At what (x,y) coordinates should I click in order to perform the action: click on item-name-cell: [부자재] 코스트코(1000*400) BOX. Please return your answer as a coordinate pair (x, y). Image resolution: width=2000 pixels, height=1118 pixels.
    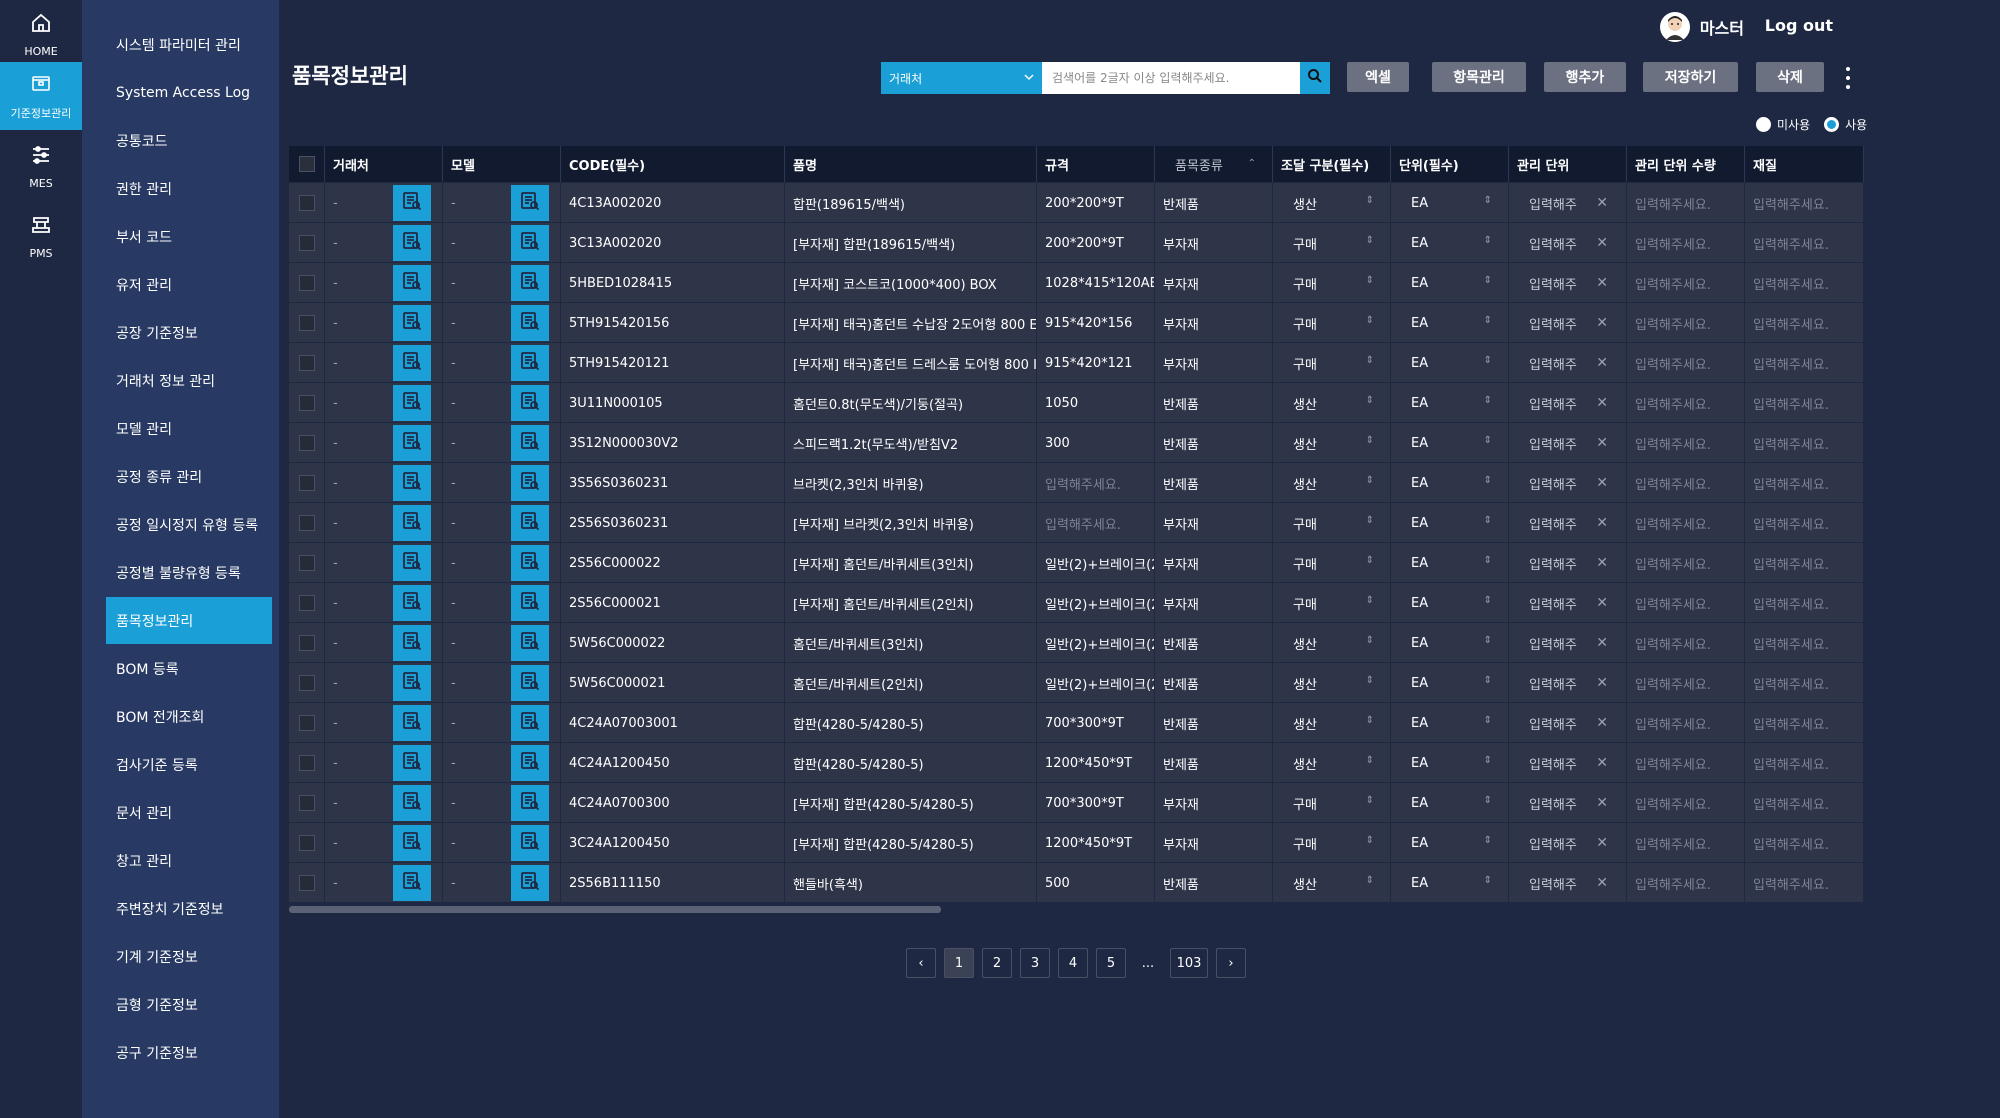
    Looking at the image, I should click on (911, 283).